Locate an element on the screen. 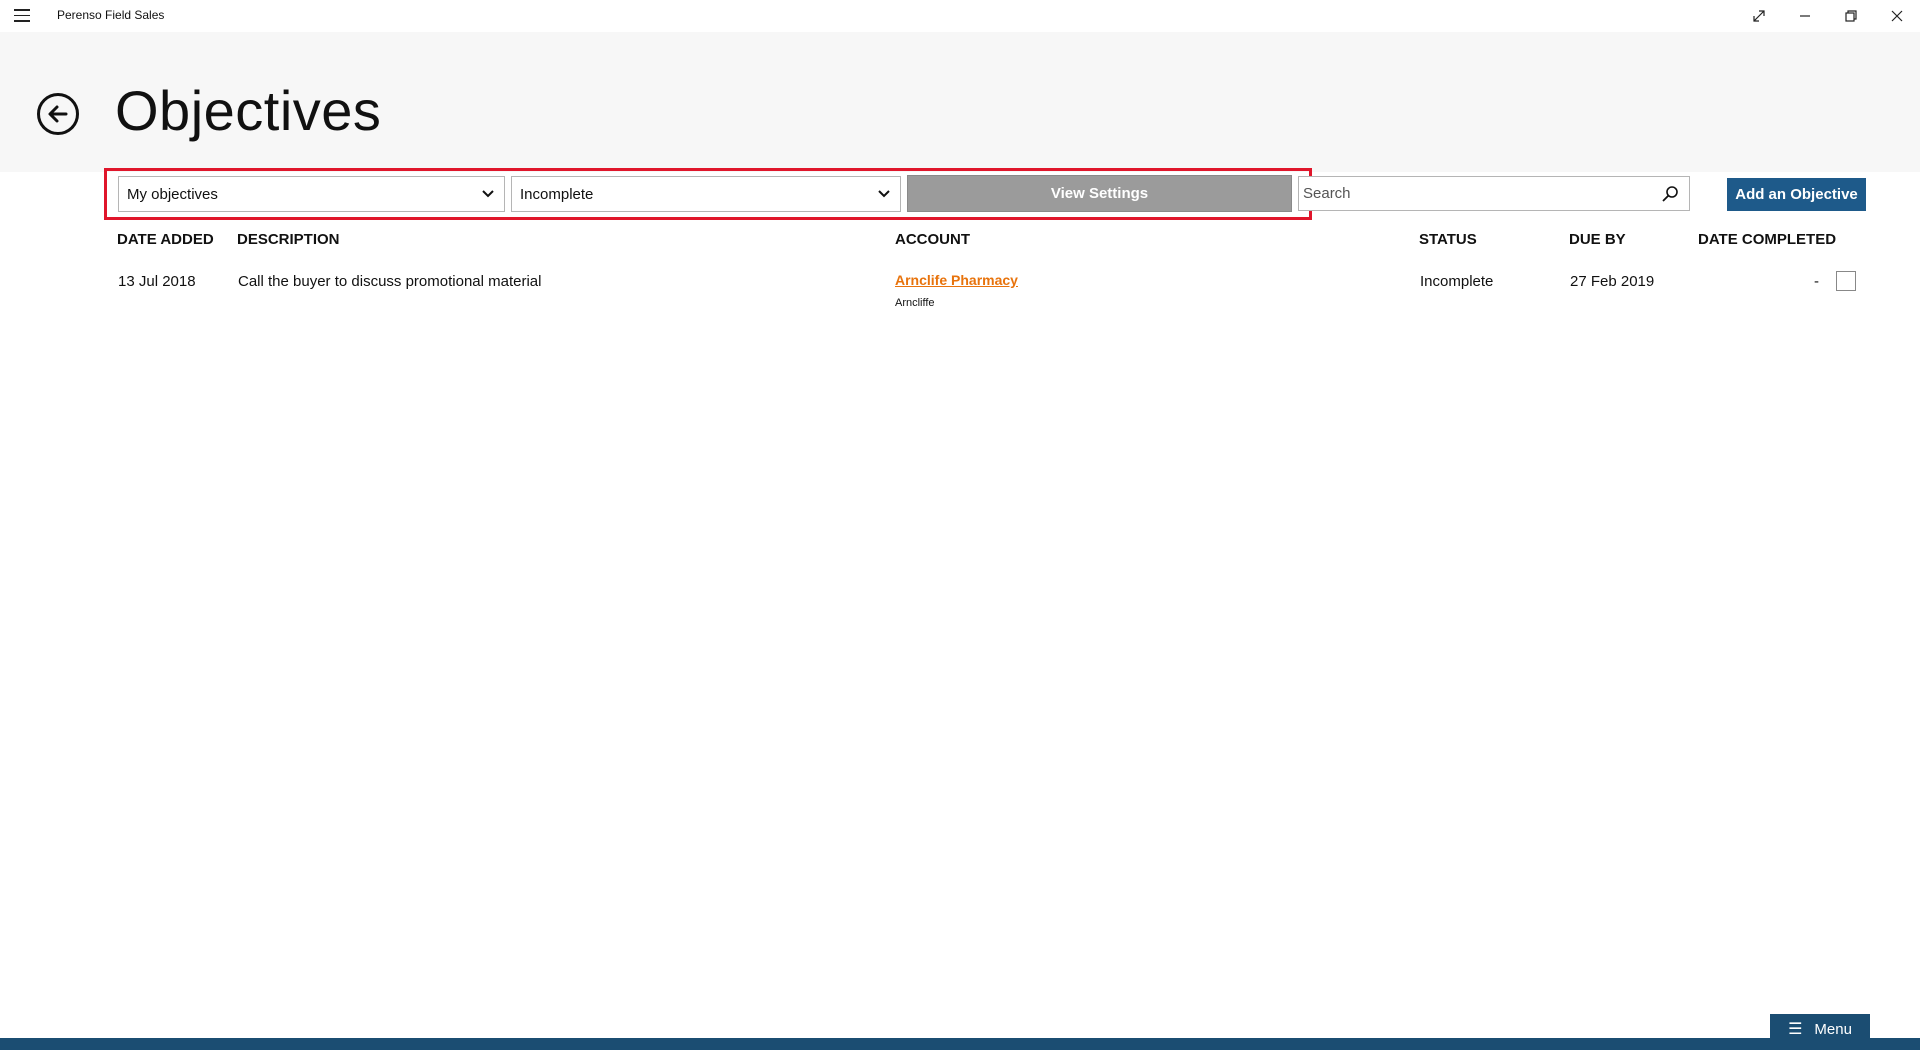 Image resolution: width=1920 pixels, height=1050 pixels. app-menu-icon is located at coordinates (22, 16).